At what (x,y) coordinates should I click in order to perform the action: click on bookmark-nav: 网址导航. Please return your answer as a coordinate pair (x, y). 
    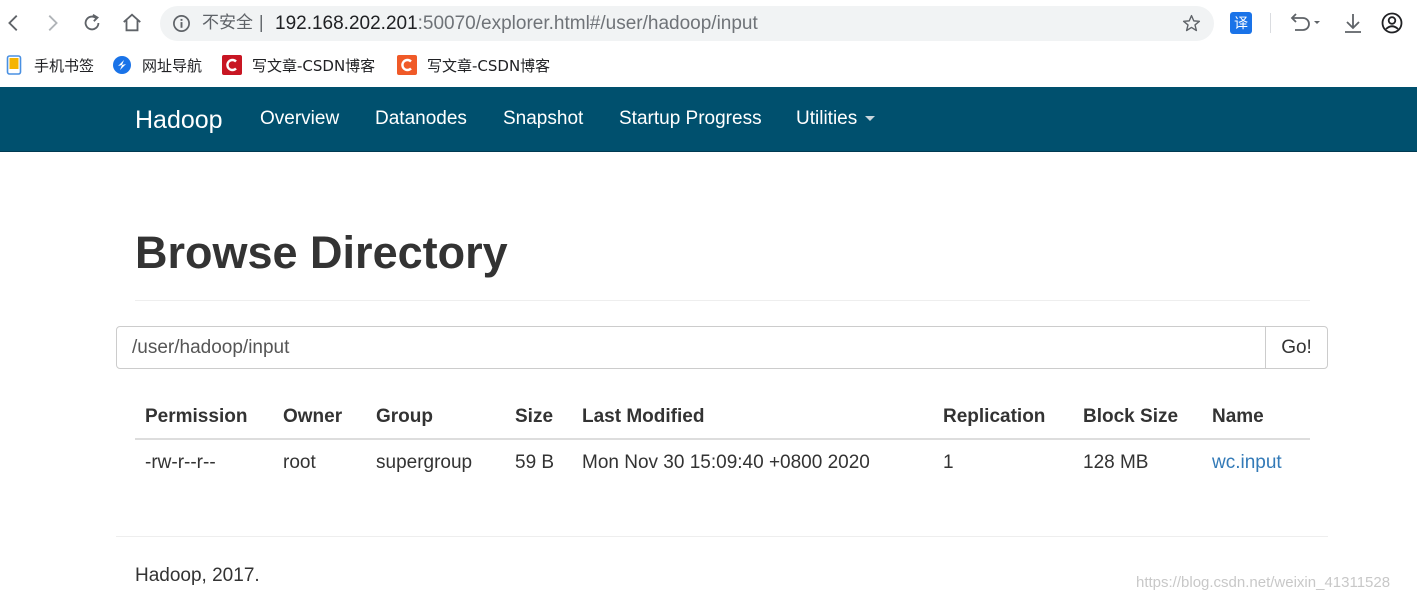
    Looking at the image, I should click on (157, 65).